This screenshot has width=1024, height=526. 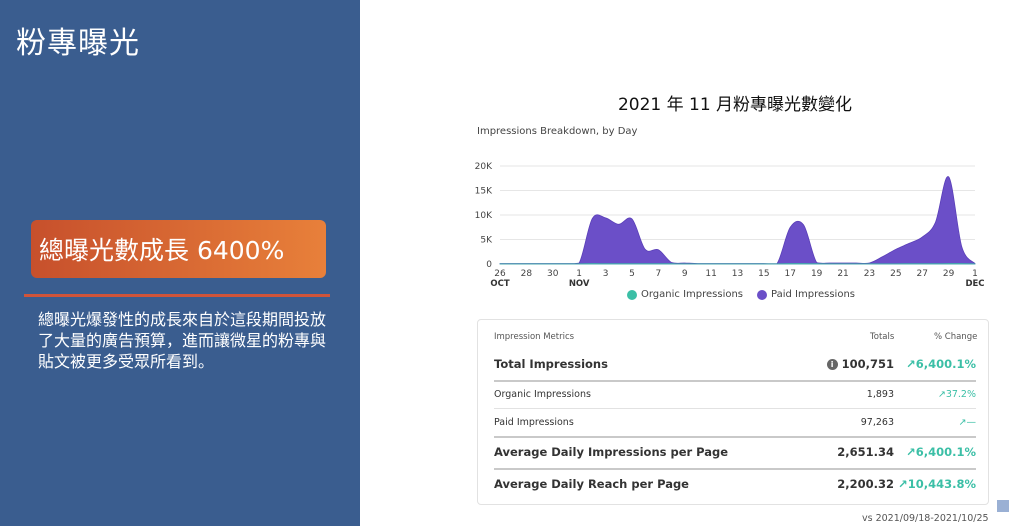 What do you see at coordinates (177, 295) in the screenshot?
I see `divider` at bounding box center [177, 295].